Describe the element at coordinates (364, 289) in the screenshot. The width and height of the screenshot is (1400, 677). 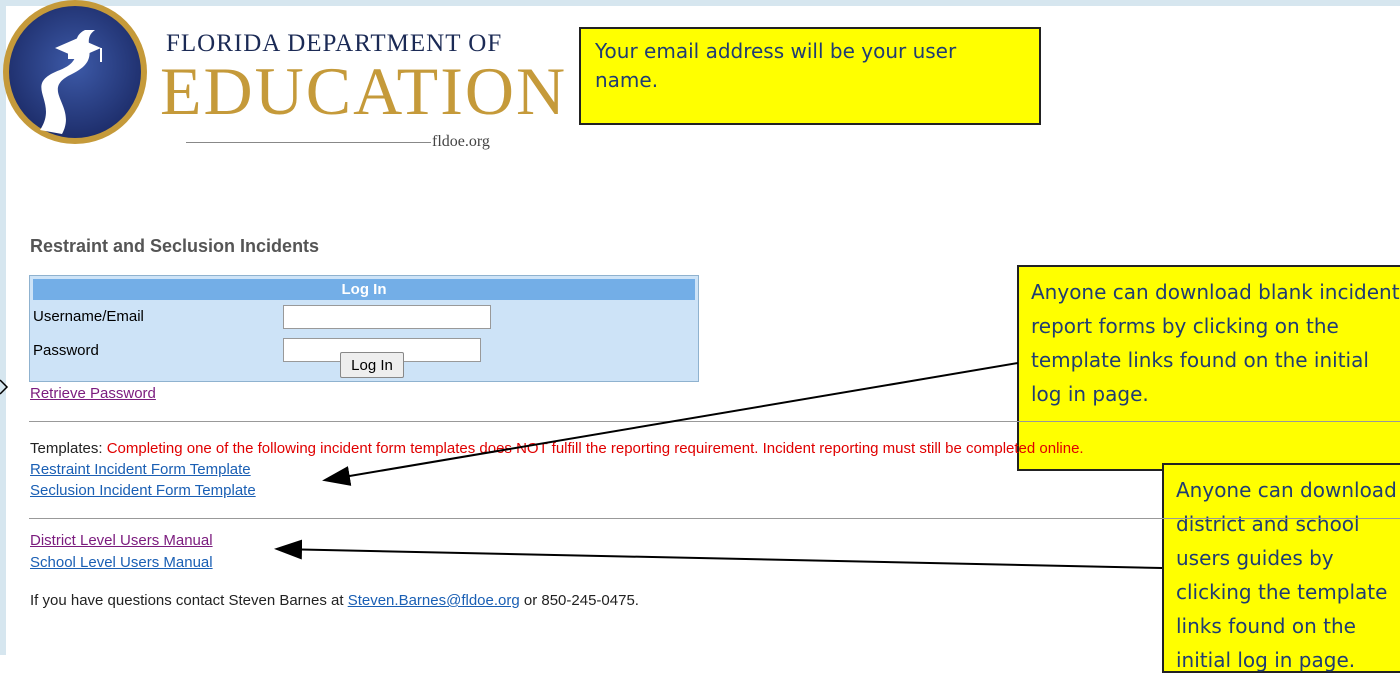
I see `login-header: Log In` at that location.